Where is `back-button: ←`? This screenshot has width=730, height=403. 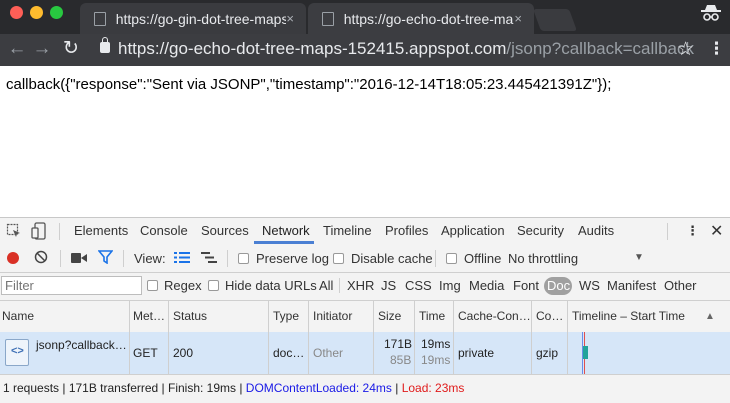
back-button: ← is located at coordinates (17, 49).